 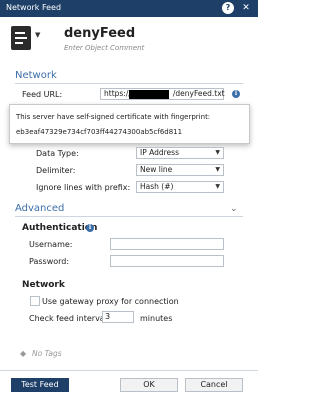 What do you see at coordinates (149, 385) in the screenshot?
I see `ok-button: OK` at bounding box center [149, 385].